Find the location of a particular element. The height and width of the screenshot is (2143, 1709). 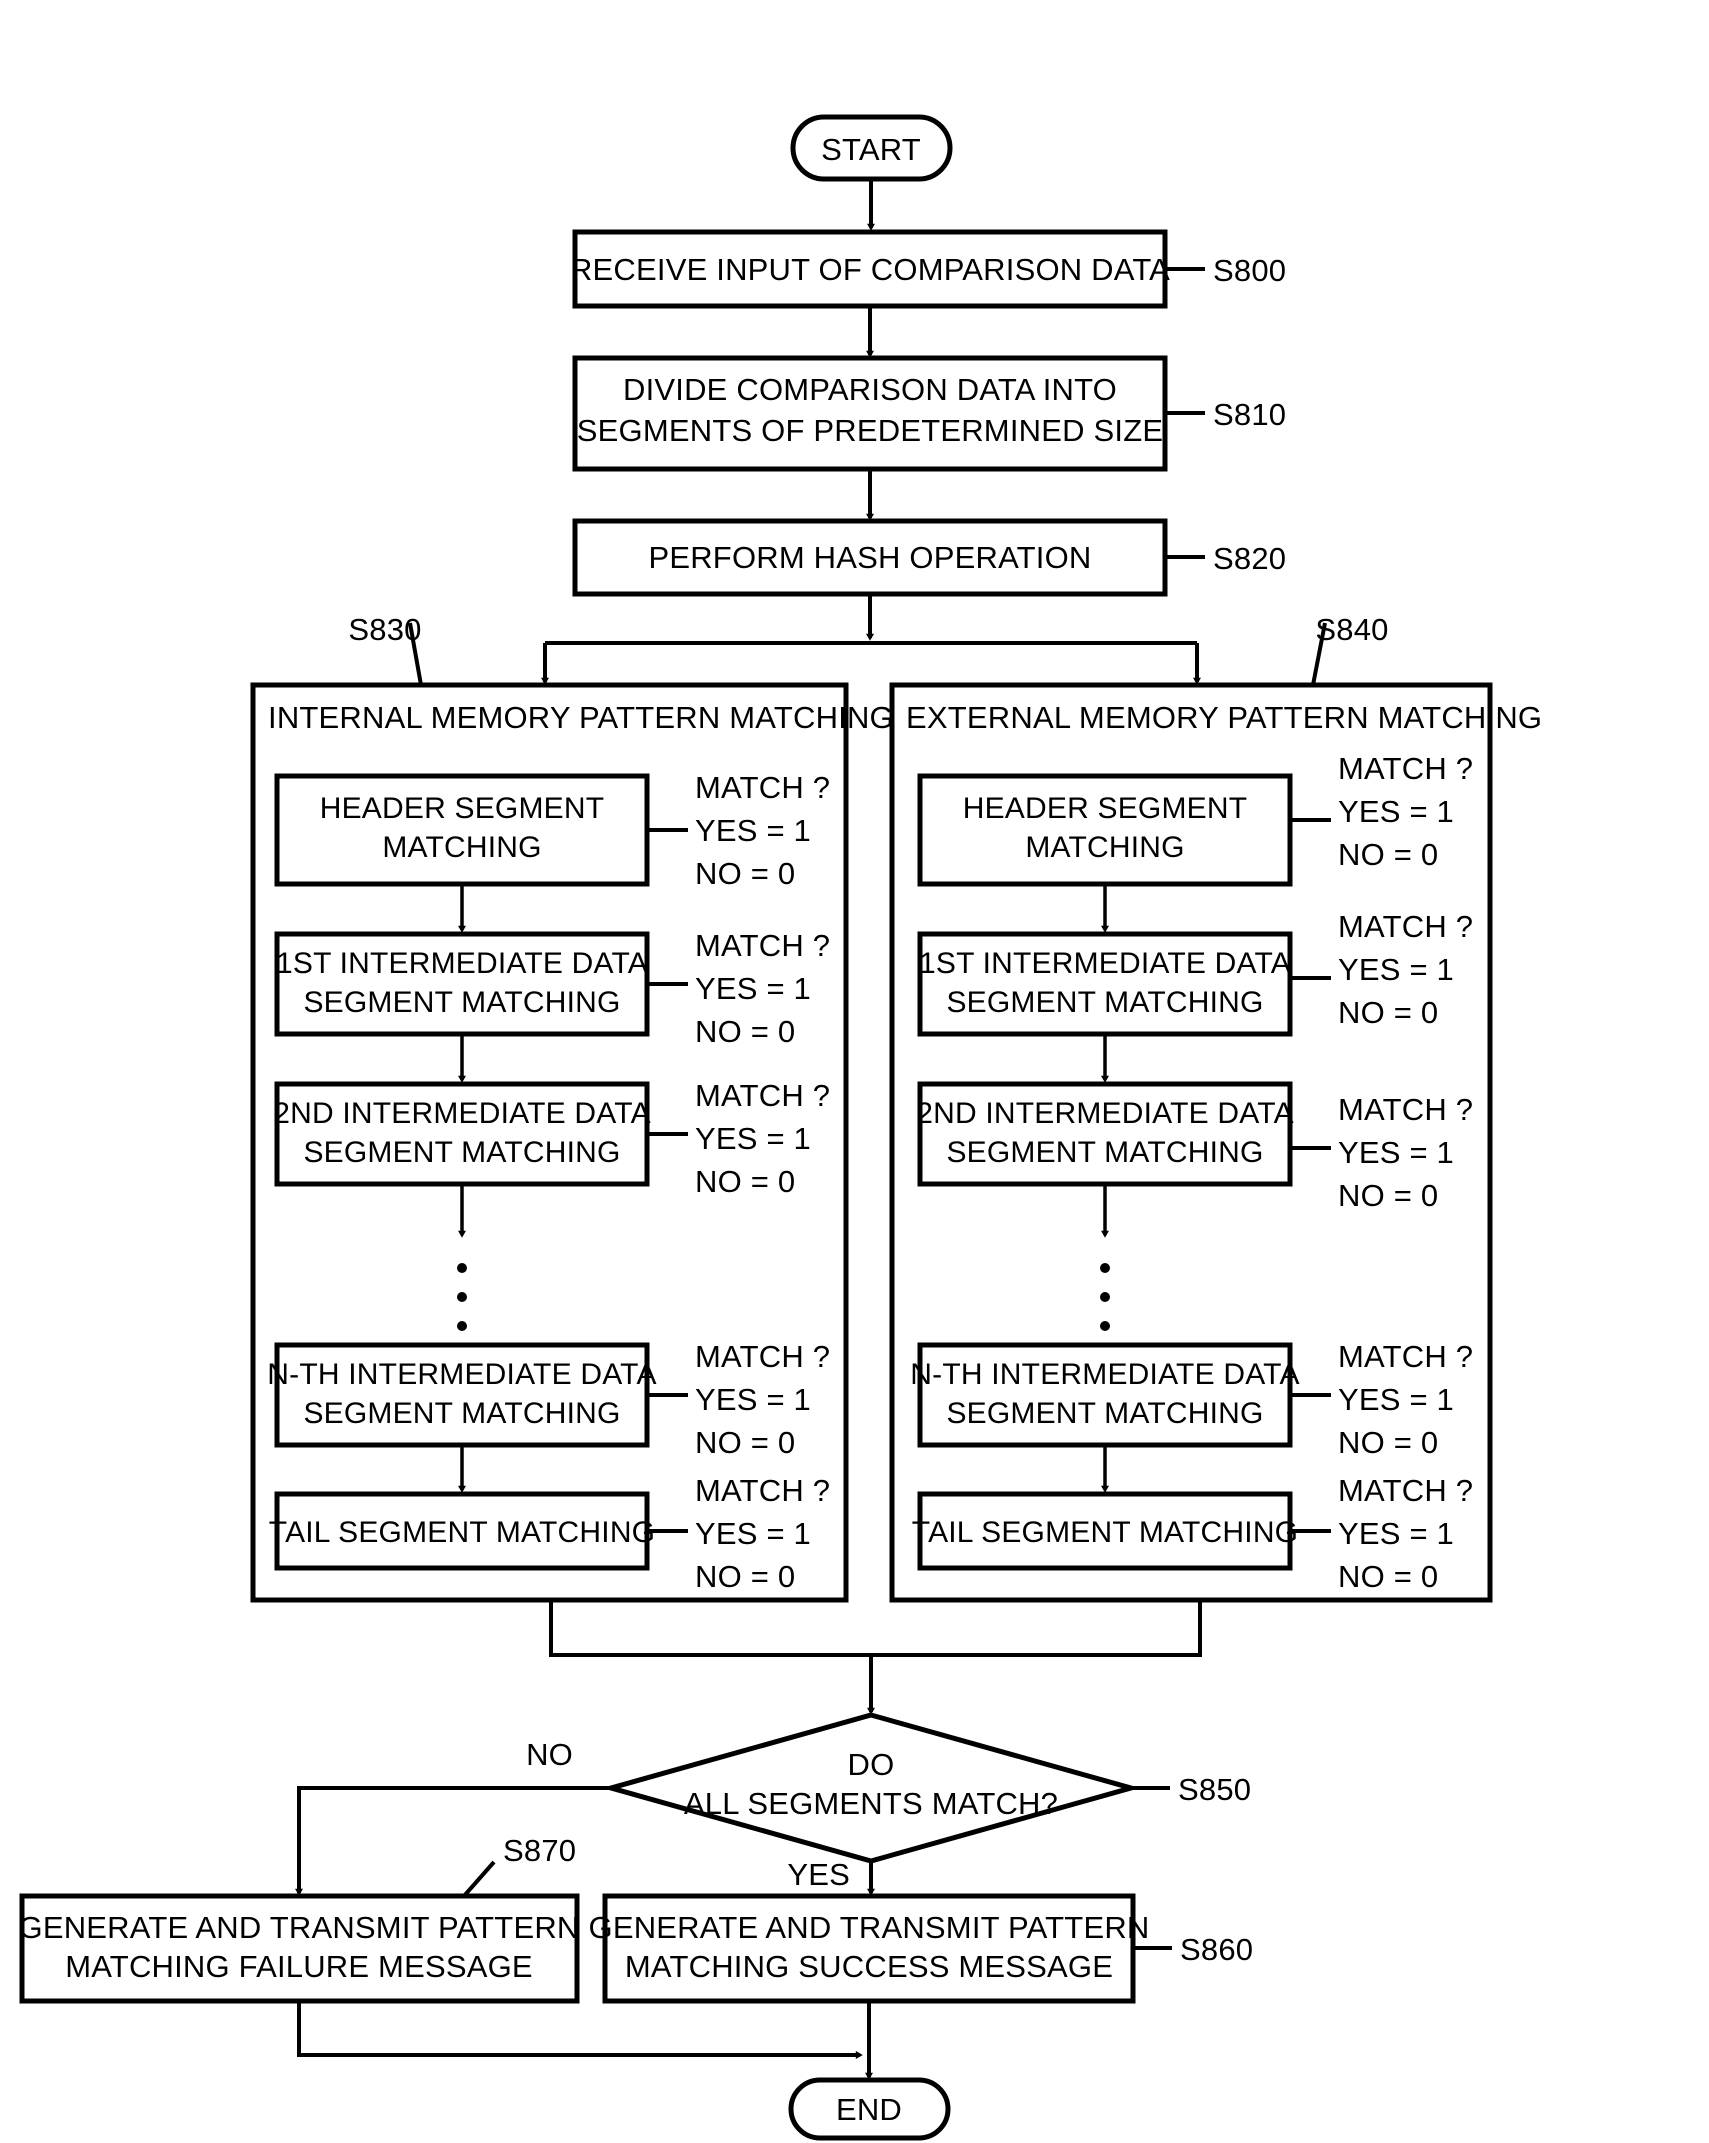

panel-internal-annot-2-q: MATCH ? is located at coordinates (762, 945).